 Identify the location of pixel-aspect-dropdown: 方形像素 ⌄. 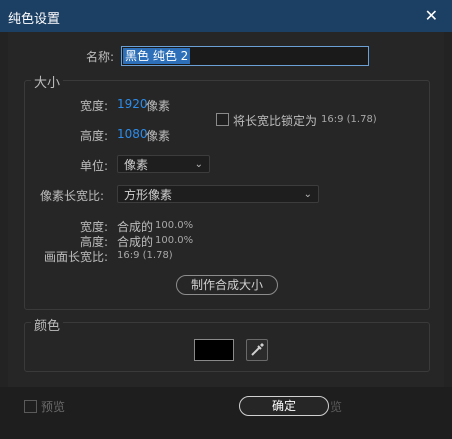
(218, 194).